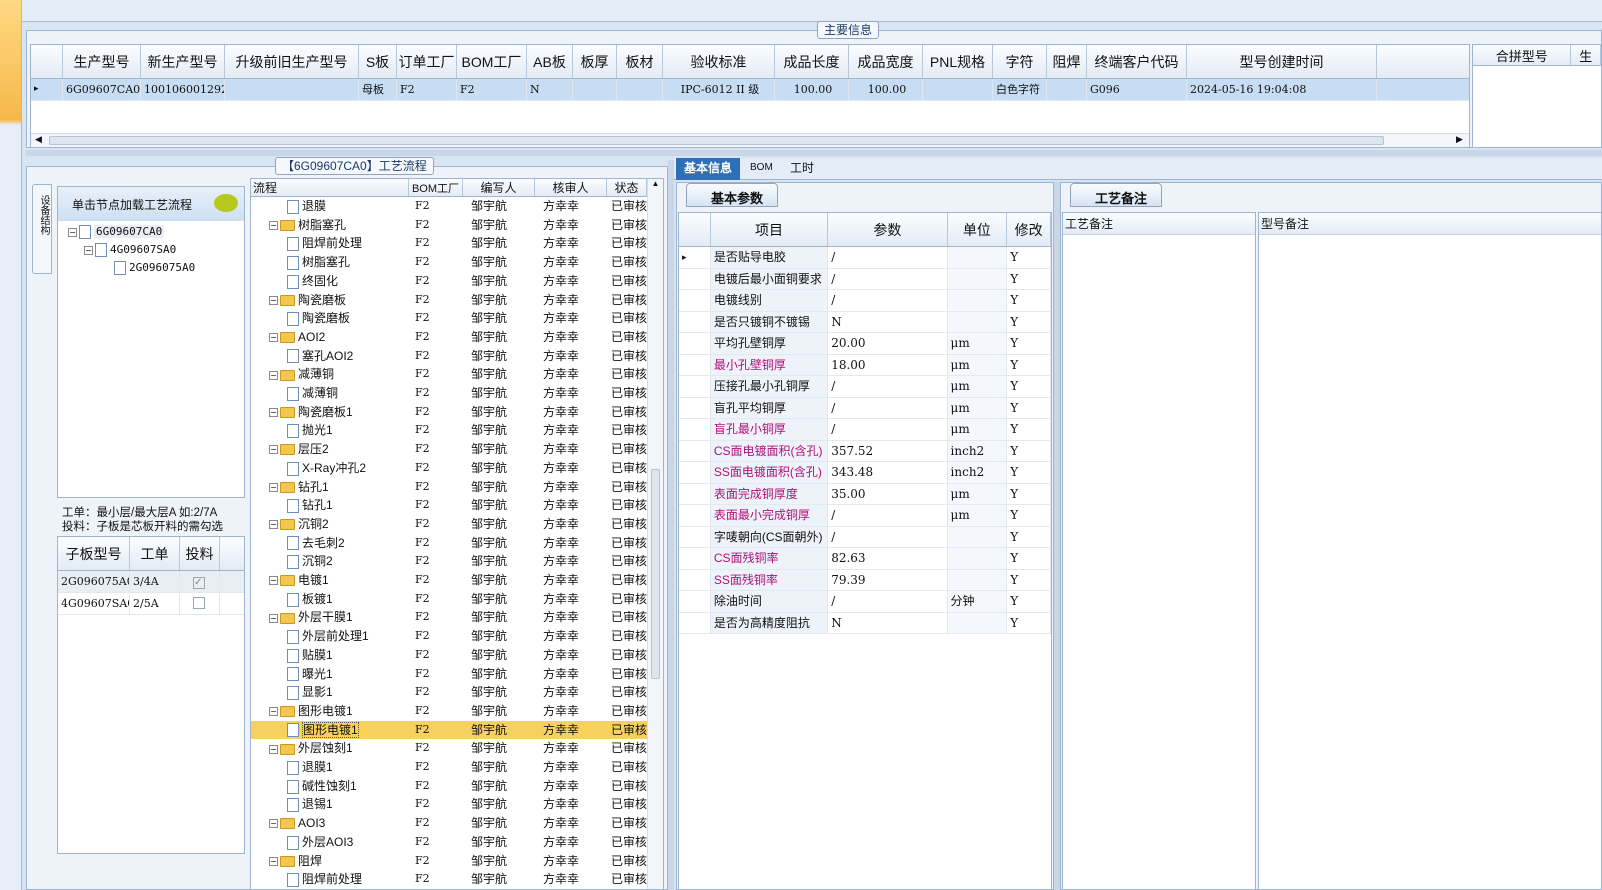 The height and width of the screenshot is (890, 1602). I want to click on process-row: − 减薄铜 F2 邹宇航 方幸幸 已审核, so click(449, 374).